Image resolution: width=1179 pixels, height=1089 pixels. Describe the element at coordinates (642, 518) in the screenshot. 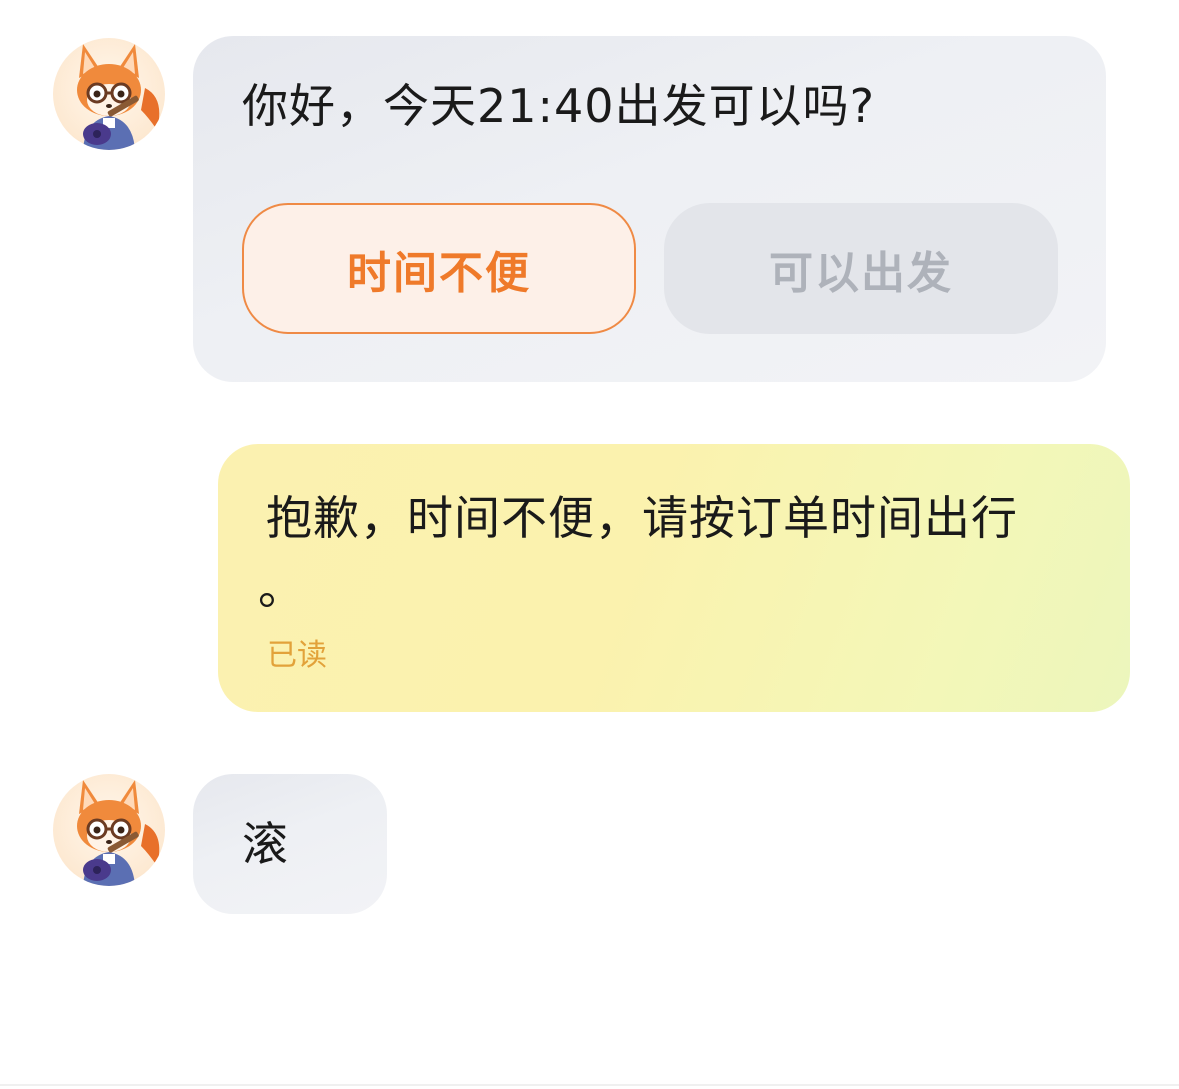

I see `outgoing-message-text-line-1: 抱歉，时间不便，请按订单时间出行` at that location.